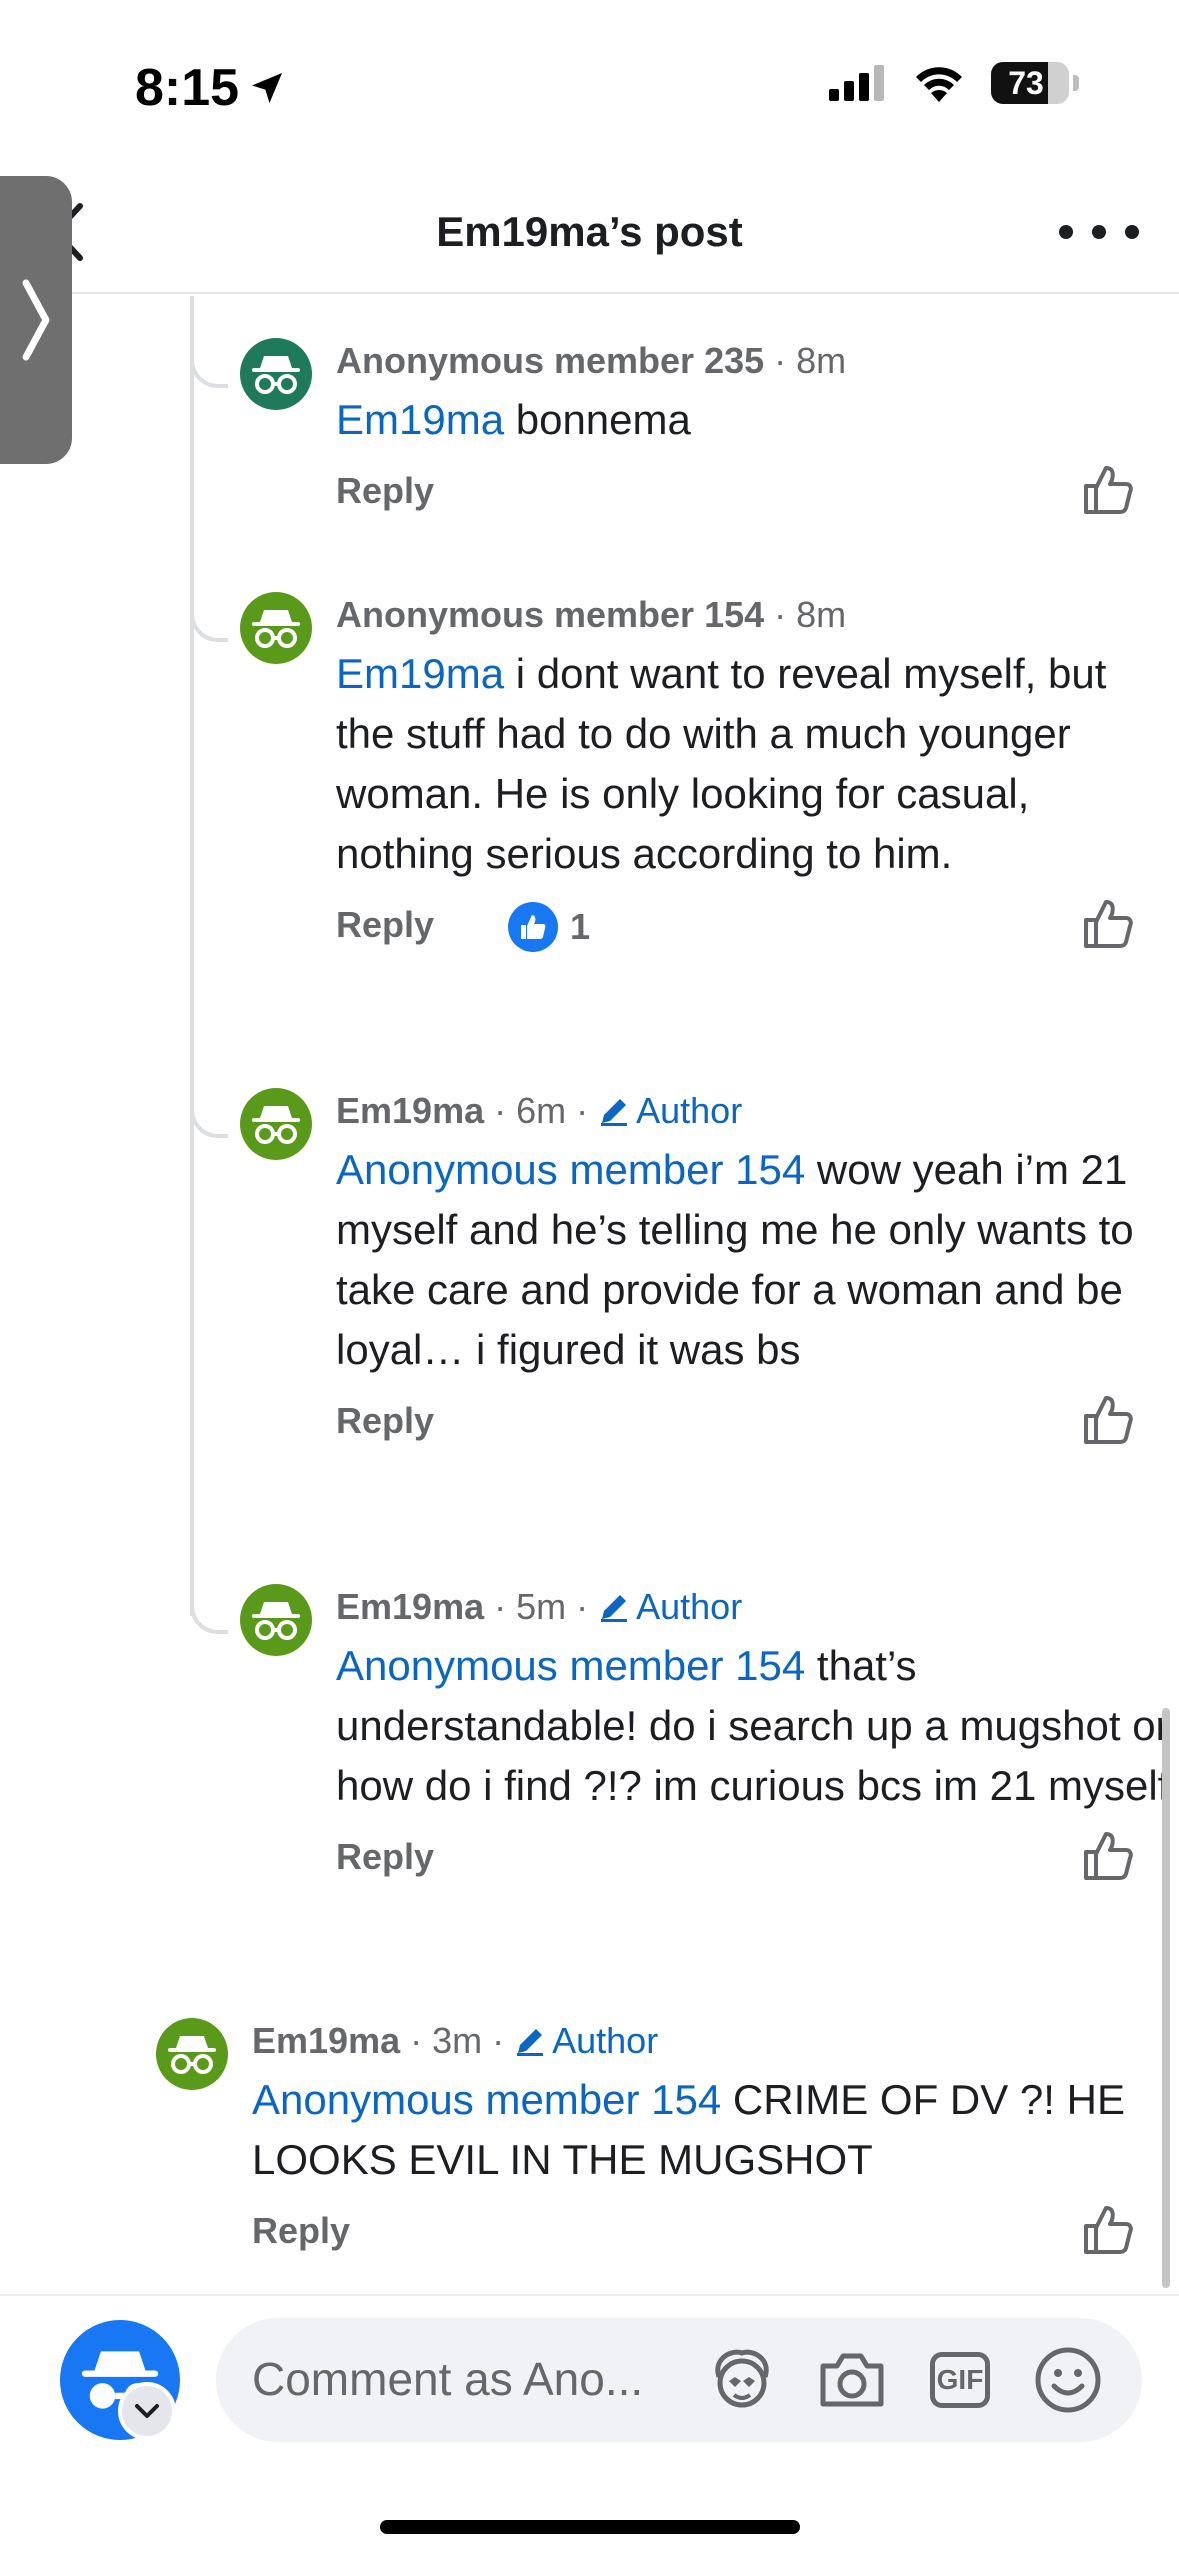 This screenshot has width=1179, height=2556. I want to click on chevron-right-icon, so click(36, 320).